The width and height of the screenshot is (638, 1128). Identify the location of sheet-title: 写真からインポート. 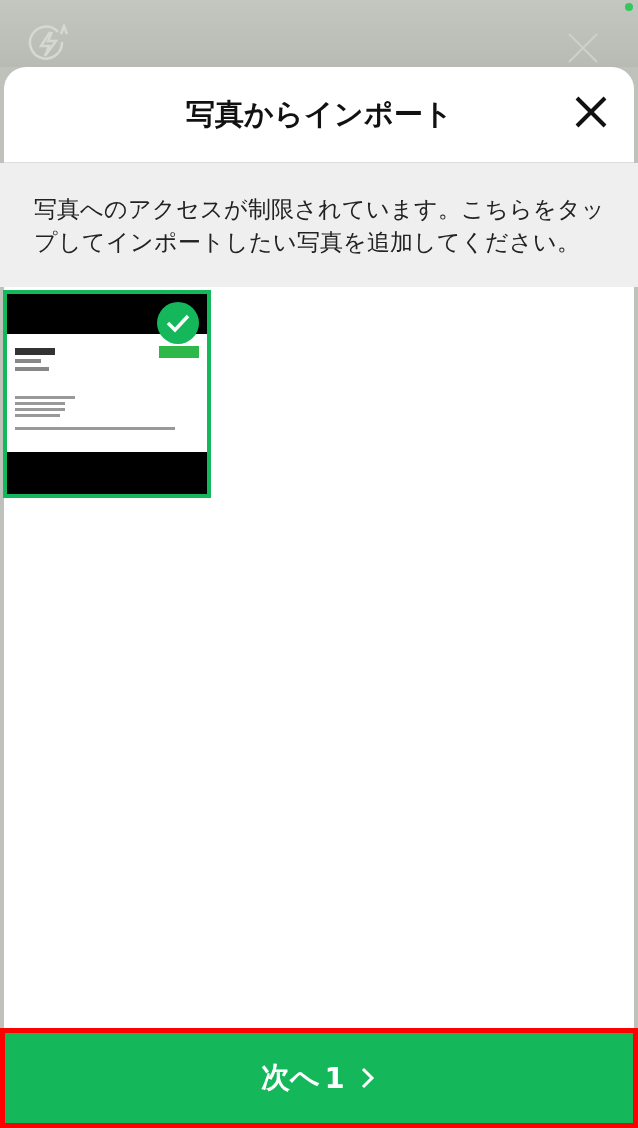
(319, 114).